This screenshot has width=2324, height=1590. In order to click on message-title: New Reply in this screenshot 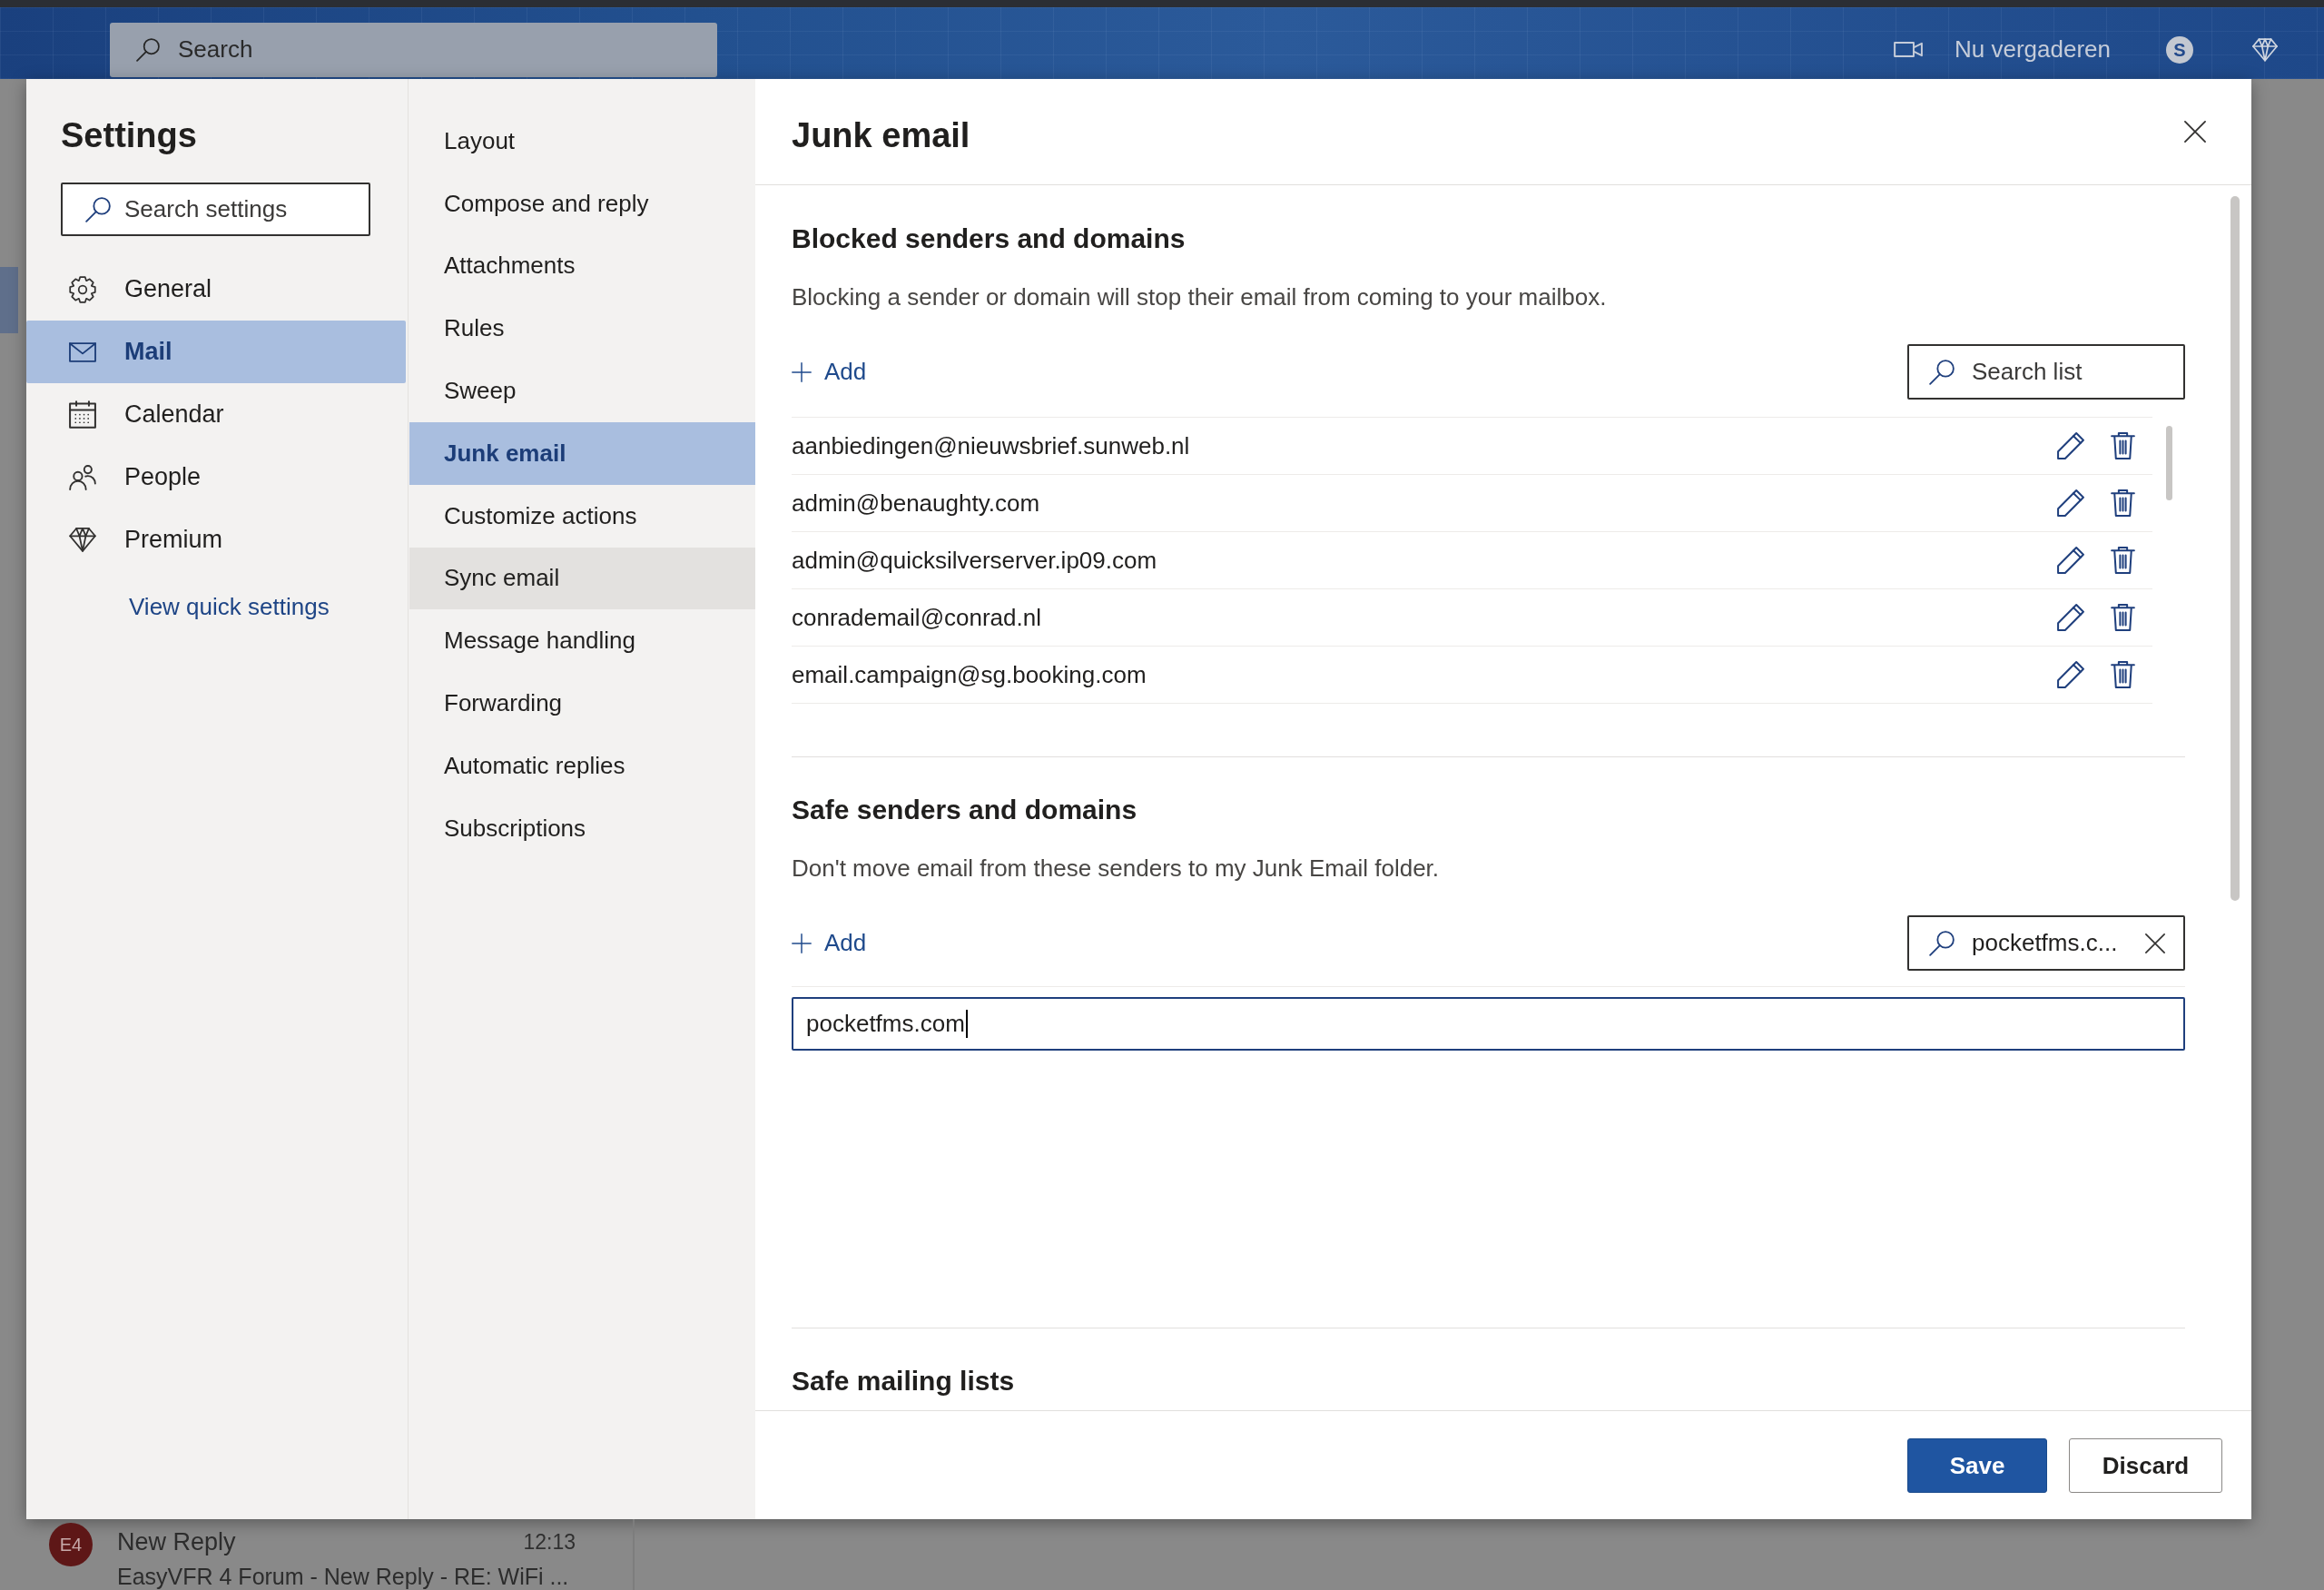, I will do `click(176, 1541)`.